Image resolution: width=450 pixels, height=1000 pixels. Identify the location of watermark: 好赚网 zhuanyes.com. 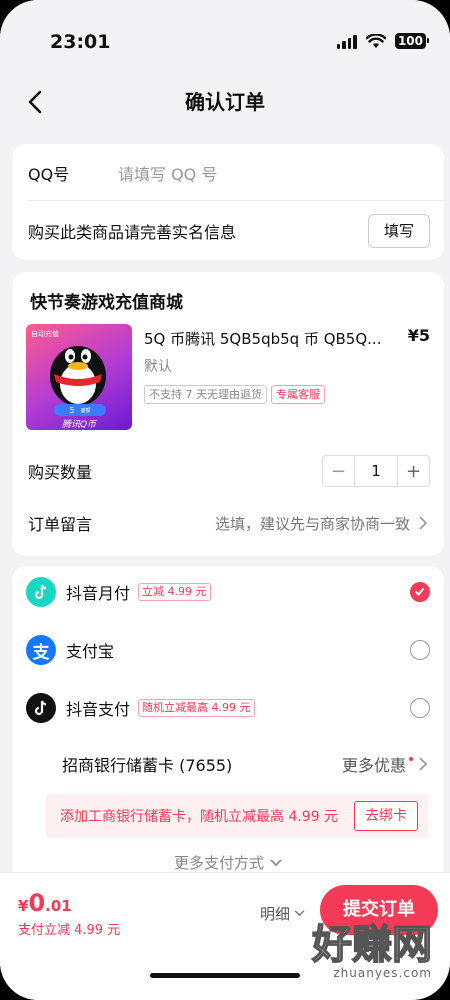
(372, 951).